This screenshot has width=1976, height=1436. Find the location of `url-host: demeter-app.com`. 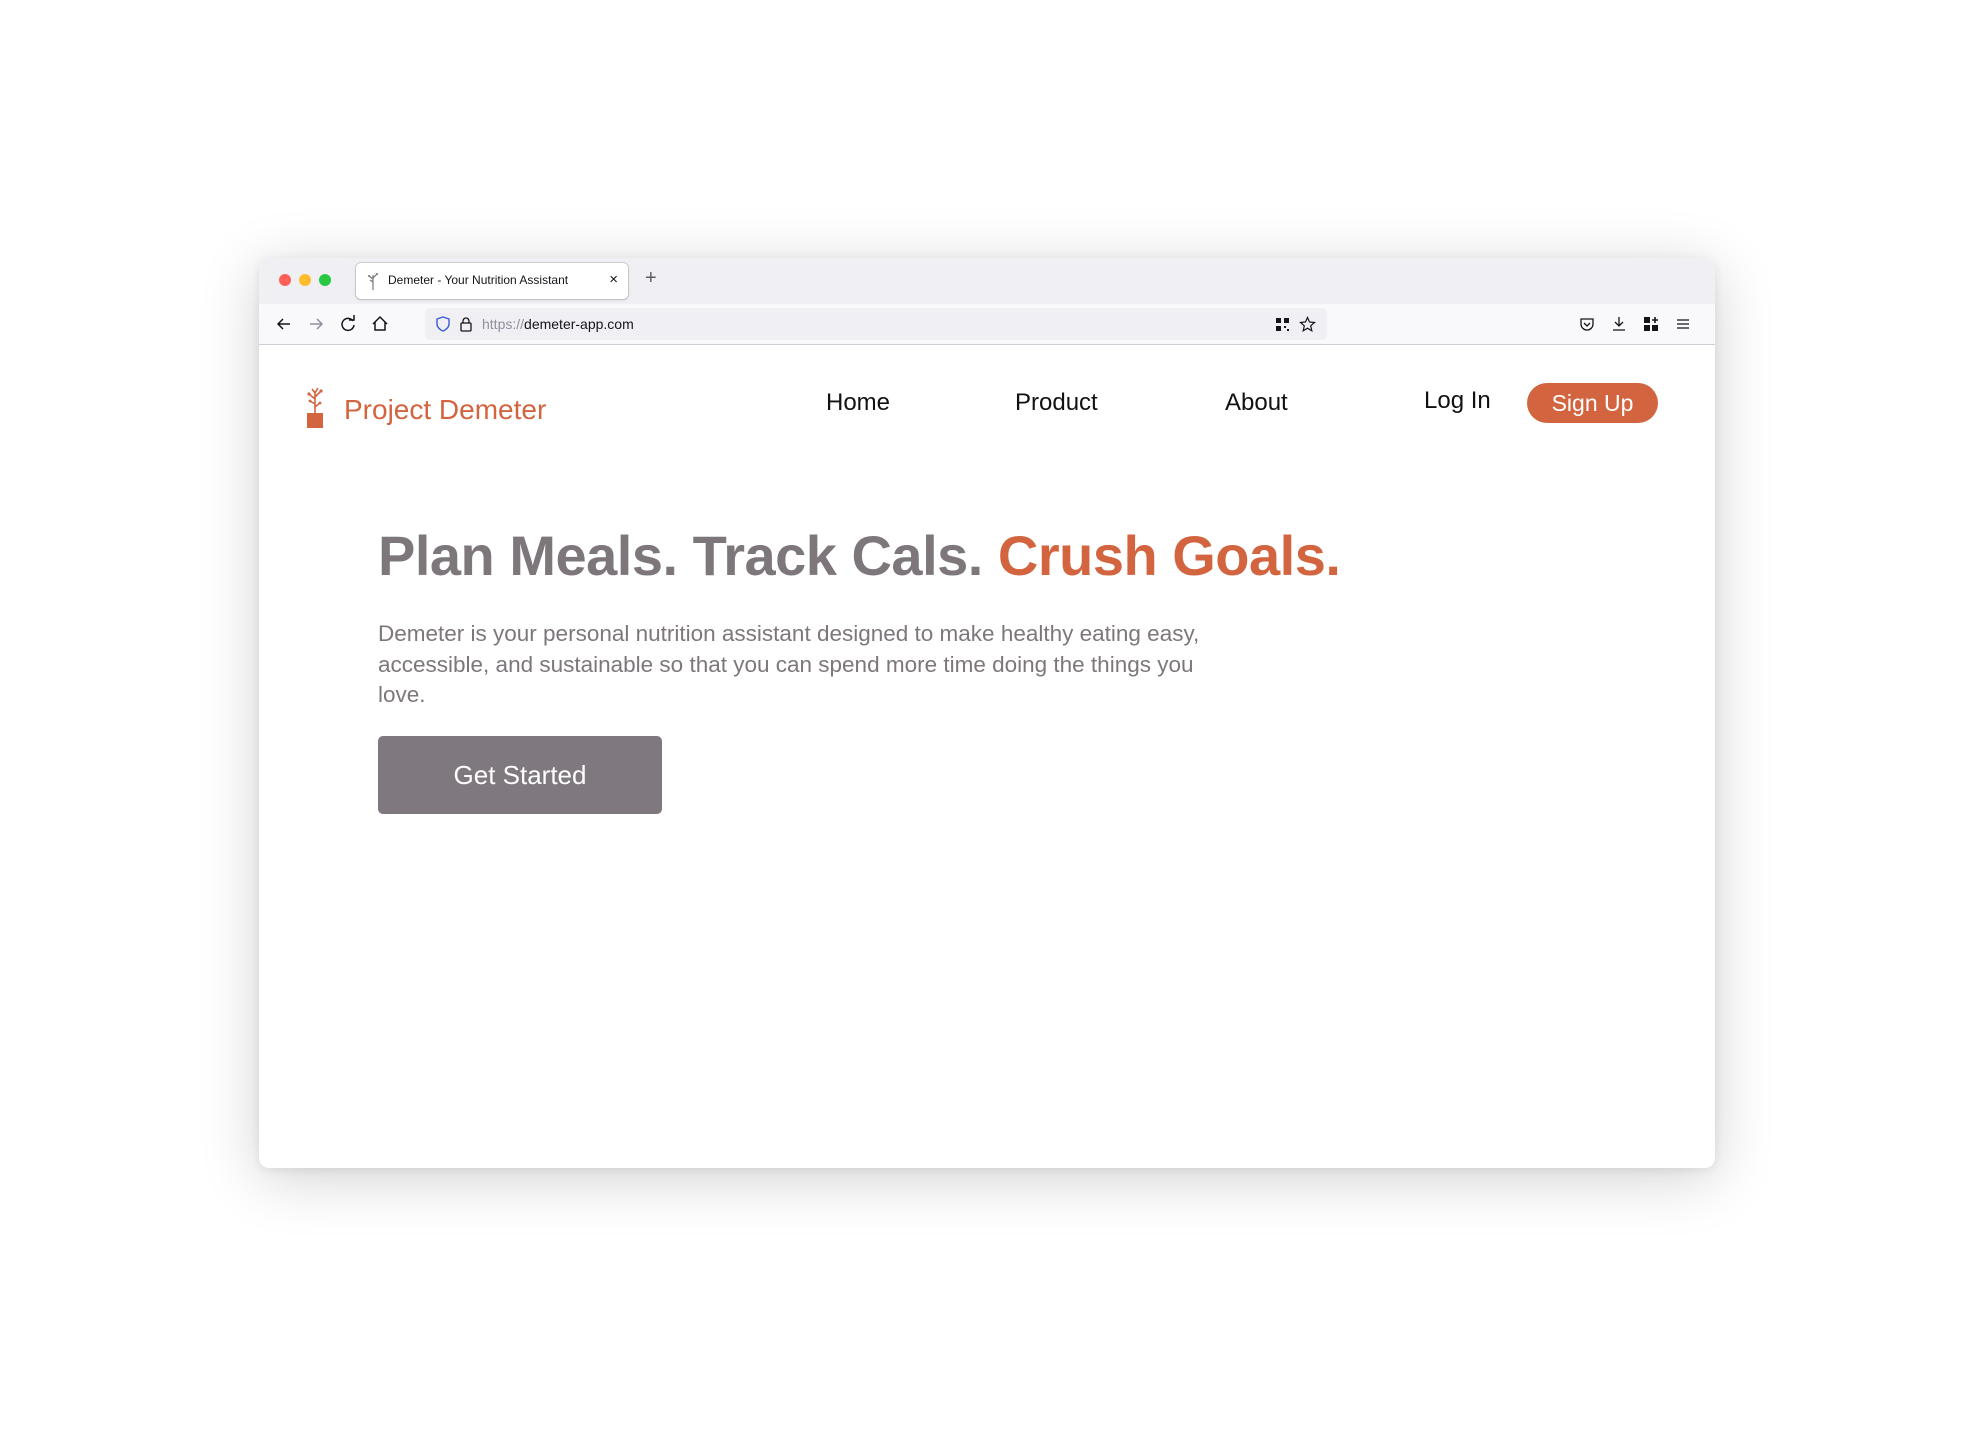

url-host: demeter-app.com is located at coordinates (579, 324).